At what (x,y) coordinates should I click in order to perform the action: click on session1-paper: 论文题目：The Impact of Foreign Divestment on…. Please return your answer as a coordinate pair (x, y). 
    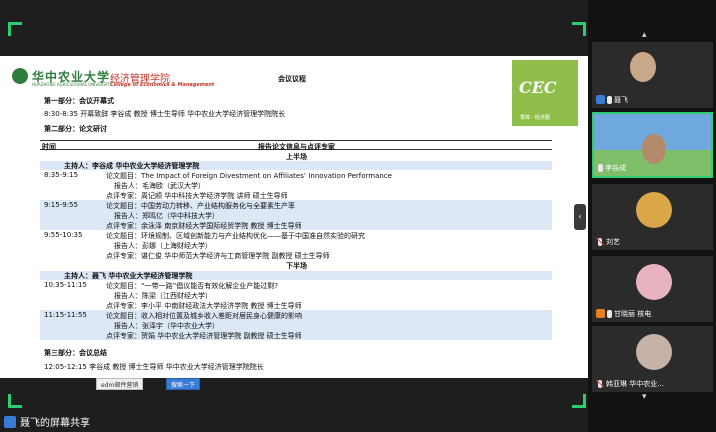
    Looking at the image, I should click on (249, 176).